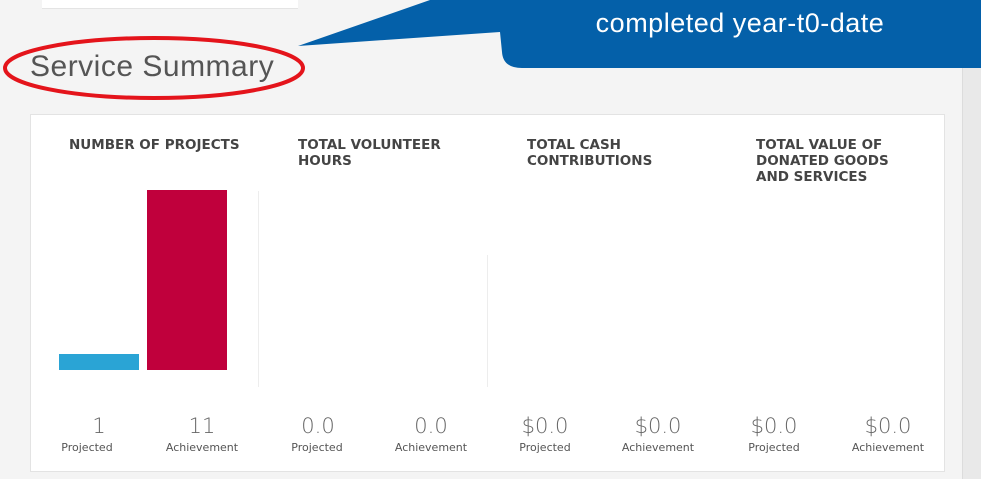  What do you see at coordinates (154, 145) in the screenshot?
I see `metric-title: NUMBER OF PROJECTS` at bounding box center [154, 145].